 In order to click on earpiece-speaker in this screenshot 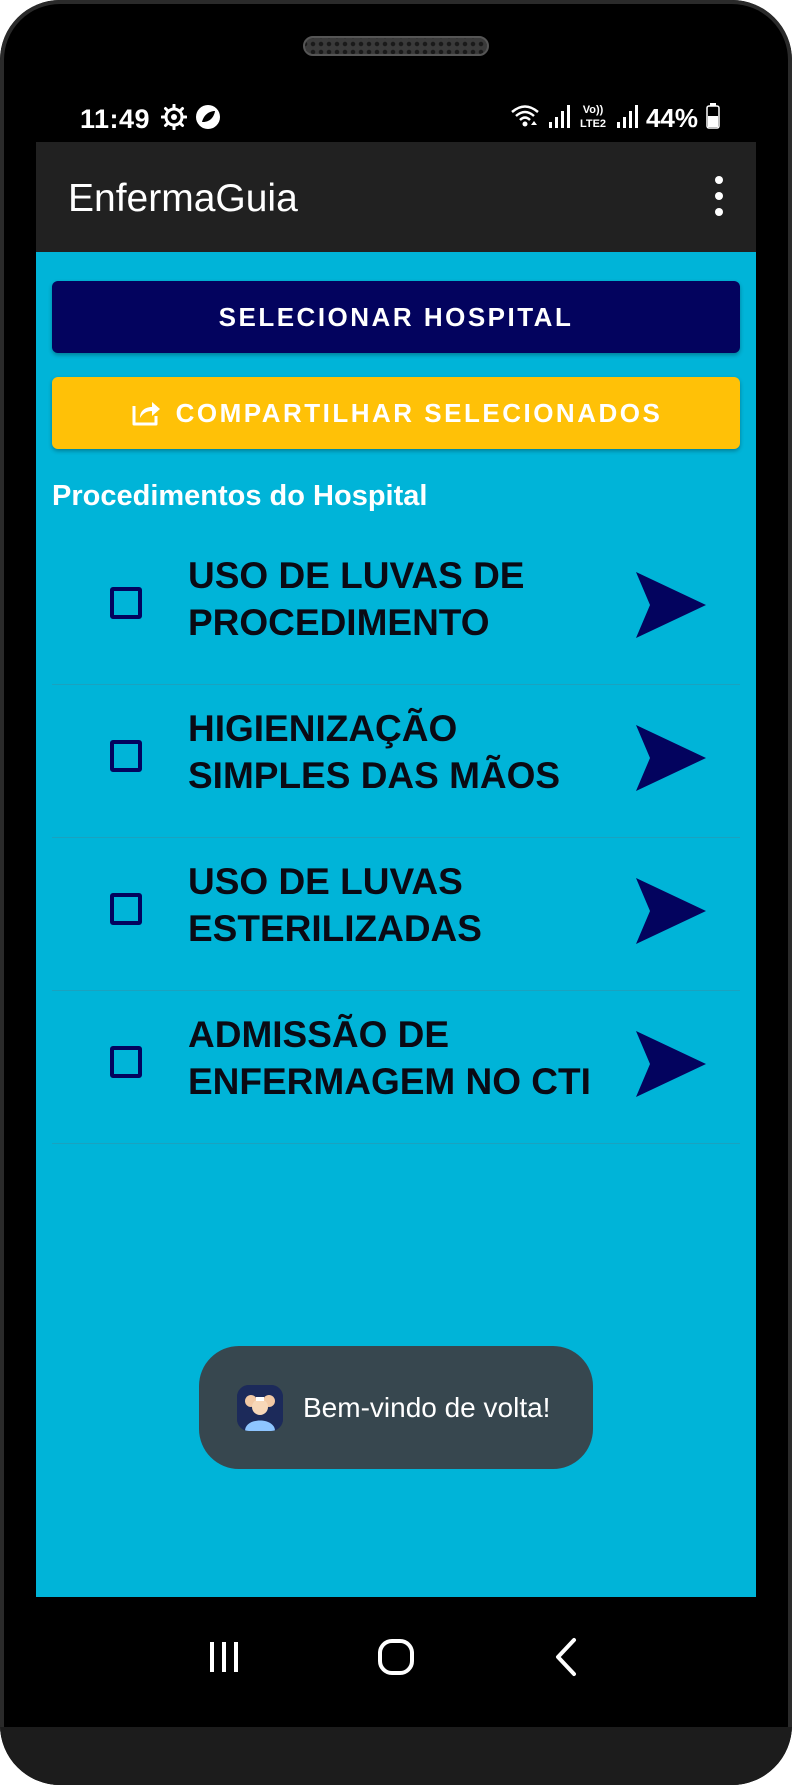, I will do `click(396, 46)`.